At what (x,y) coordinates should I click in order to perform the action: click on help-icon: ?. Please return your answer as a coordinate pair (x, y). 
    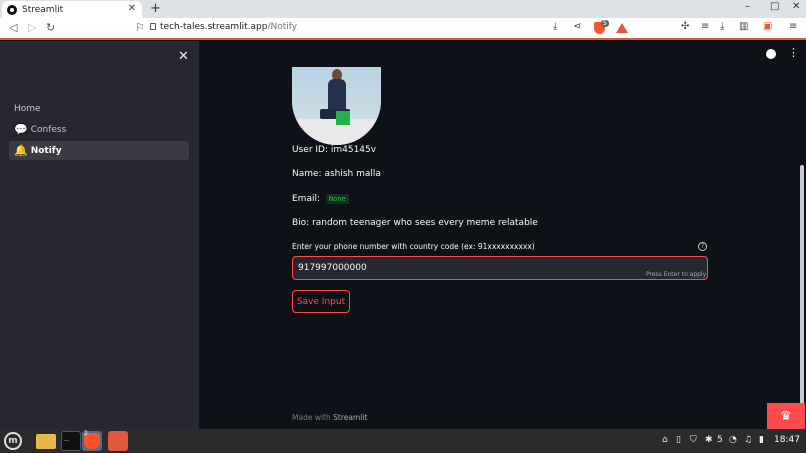
    Looking at the image, I should click on (702, 246).